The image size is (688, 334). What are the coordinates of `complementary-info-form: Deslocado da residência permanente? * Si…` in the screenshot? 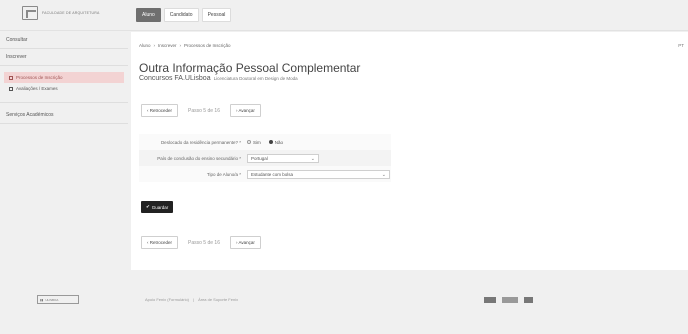 It's located at (265, 158).